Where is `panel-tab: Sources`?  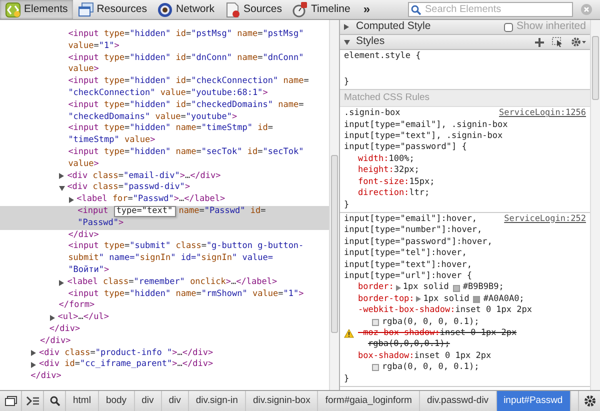
panel-tab: Sources is located at coordinates (254, 9).